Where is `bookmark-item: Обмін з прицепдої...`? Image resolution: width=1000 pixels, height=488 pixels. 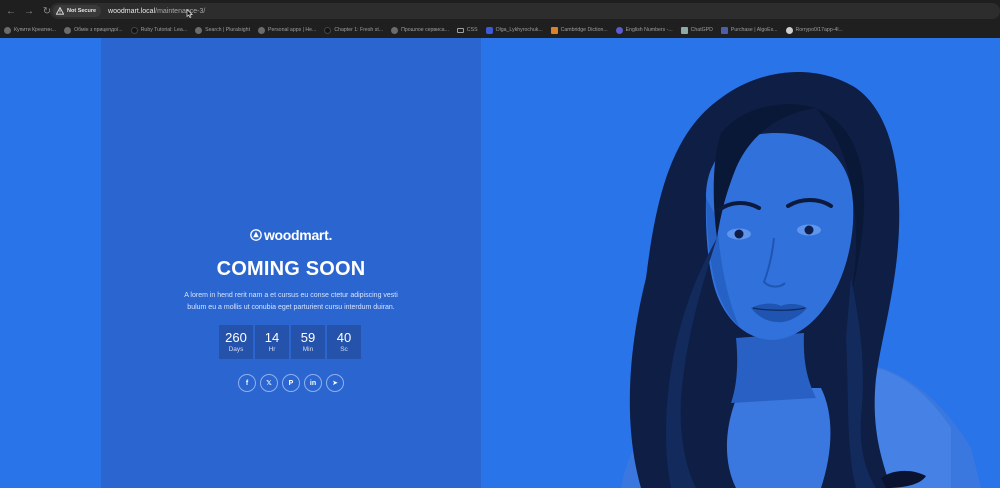
bookmark-item: Обмін з прицепдої... is located at coordinates (93, 30).